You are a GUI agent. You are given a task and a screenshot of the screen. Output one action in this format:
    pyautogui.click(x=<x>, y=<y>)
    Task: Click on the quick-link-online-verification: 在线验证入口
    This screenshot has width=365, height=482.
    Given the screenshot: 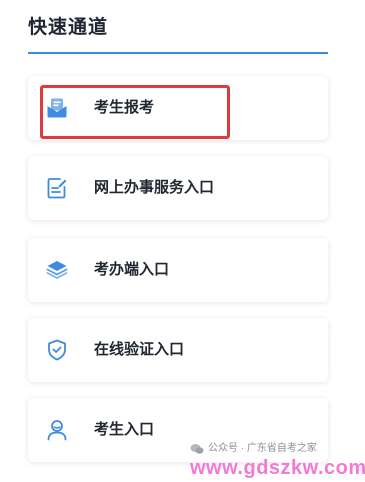 What is the action you would take?
    pyautogui.click(x=178, y=350)
    